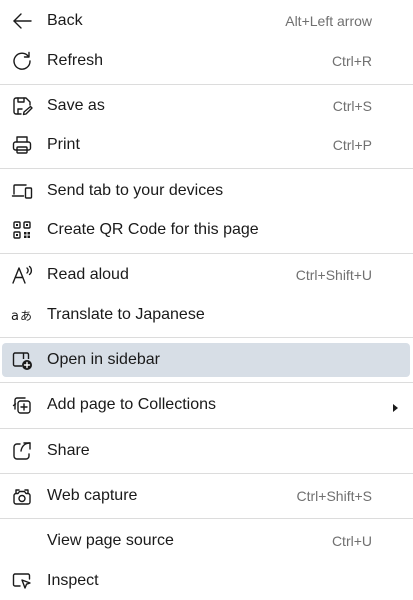 The height and width of the screenshot is (600, 413). What do you see at coordinates (334, 496) in the screenshot?
I see `menu-item-shortcut: Ctrl+Shift+S` at bounding box center [334, 496].